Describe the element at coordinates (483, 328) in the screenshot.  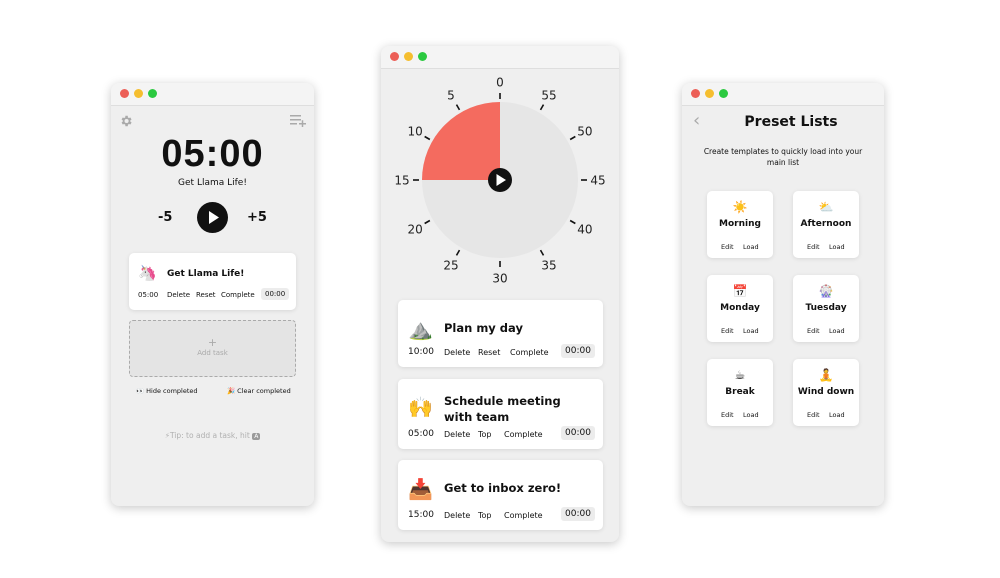
I see `task-title: Plan my day` at that location.